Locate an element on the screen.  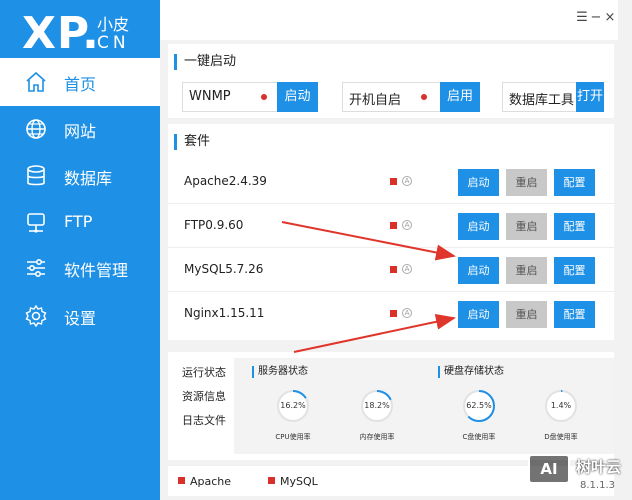
sidebar-item-settings: 设置 is located at coordinates (80, 316).